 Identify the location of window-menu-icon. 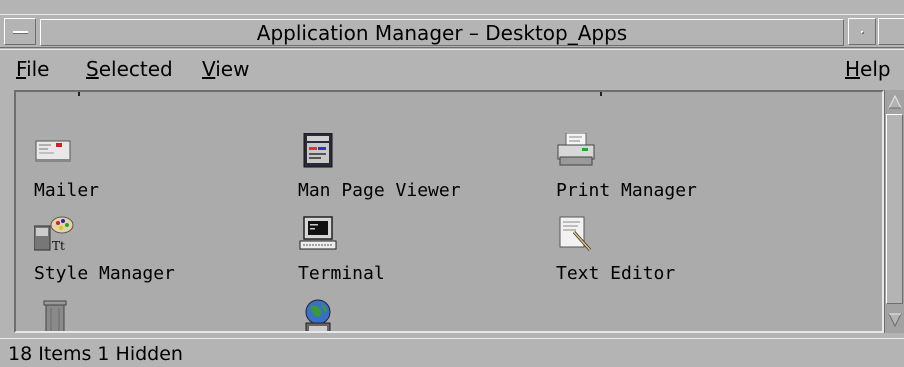
(20, 32).